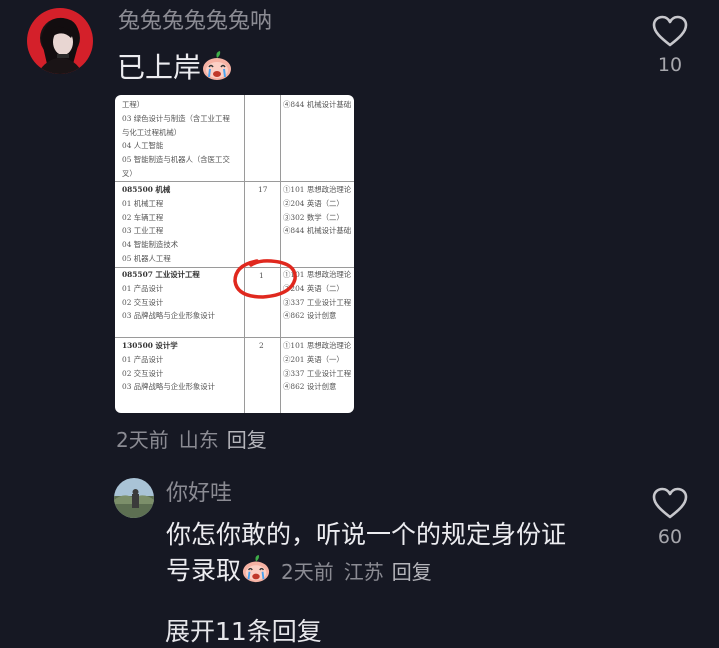 The width and height of the screenshot is (719, 648). What do you see at coordinates (412, 572) in the screenshot?
I see `reply-reply-button: 回复` at bounding box center [412, 572].